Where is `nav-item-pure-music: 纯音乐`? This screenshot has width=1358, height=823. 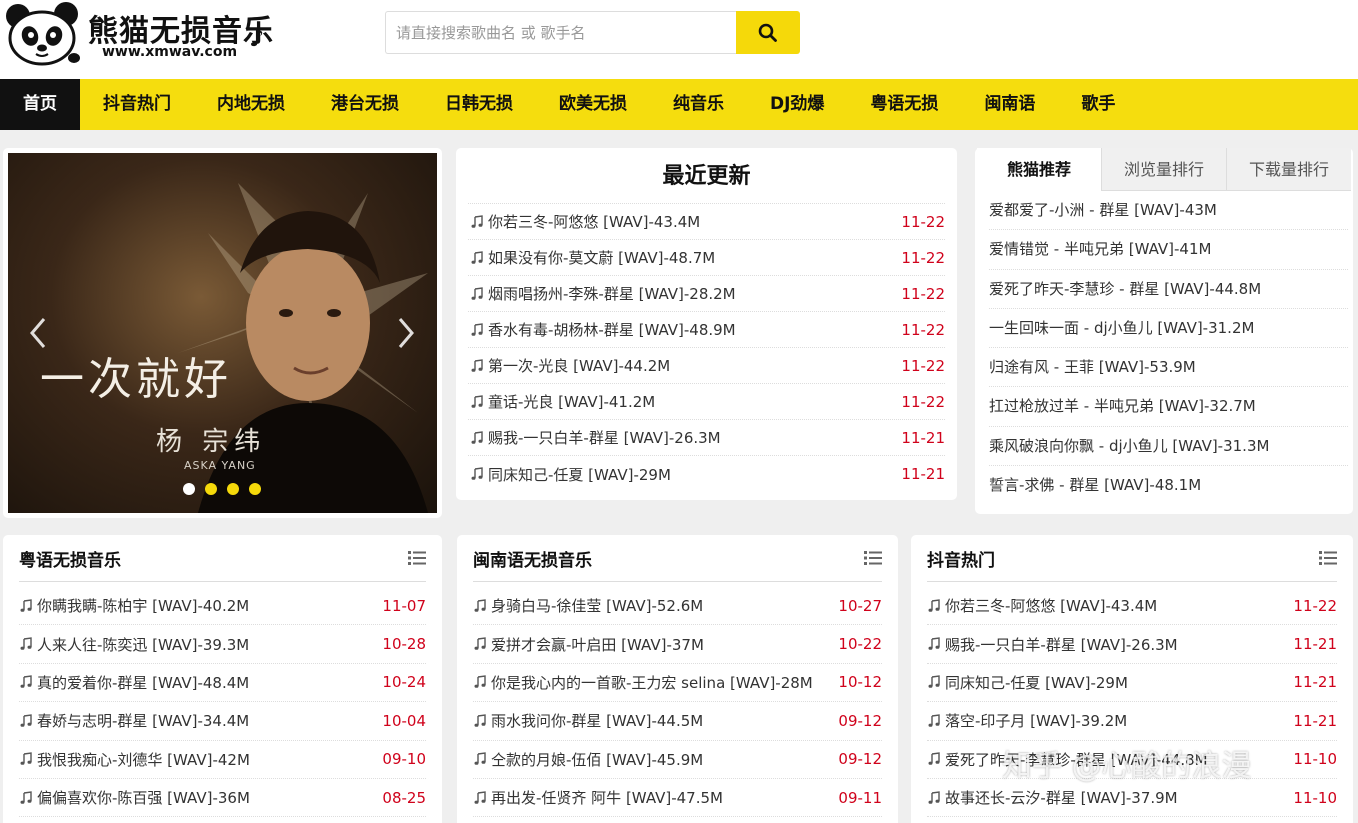 nav-item-pure-music: 纯音乐 is located at coordinates (698, 104).